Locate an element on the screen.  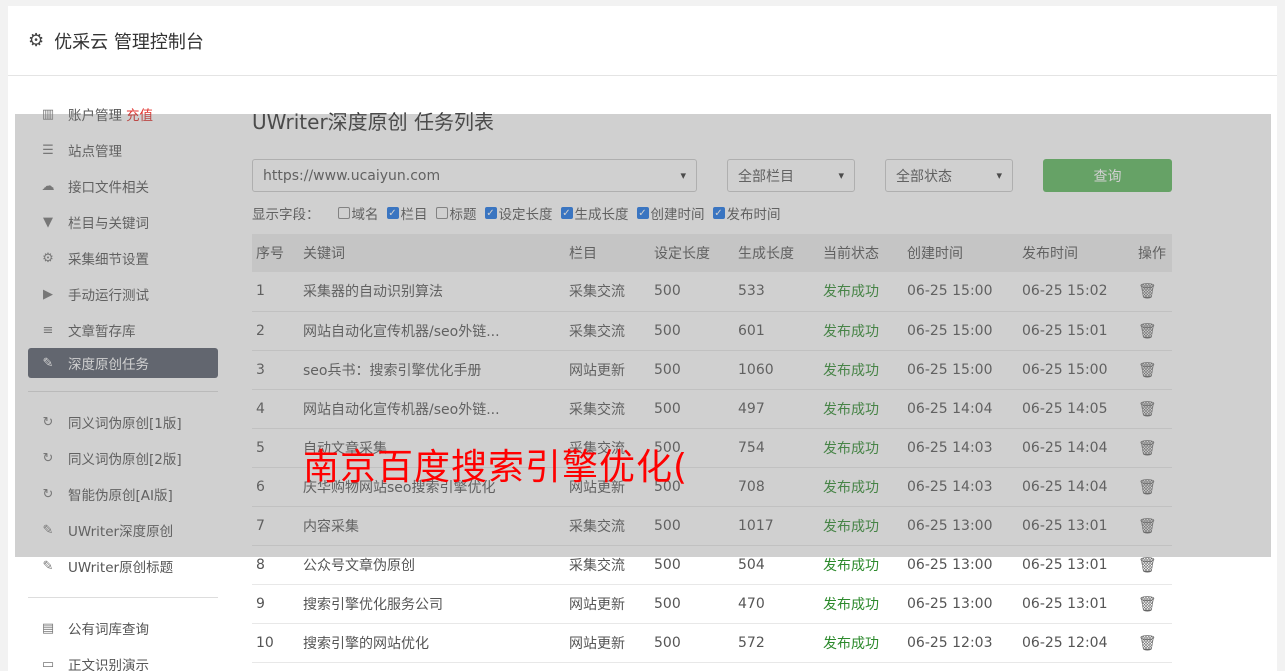
sidebar-item: ↻ 智能伪原创[AI版] is located at coordinates (123, 494).